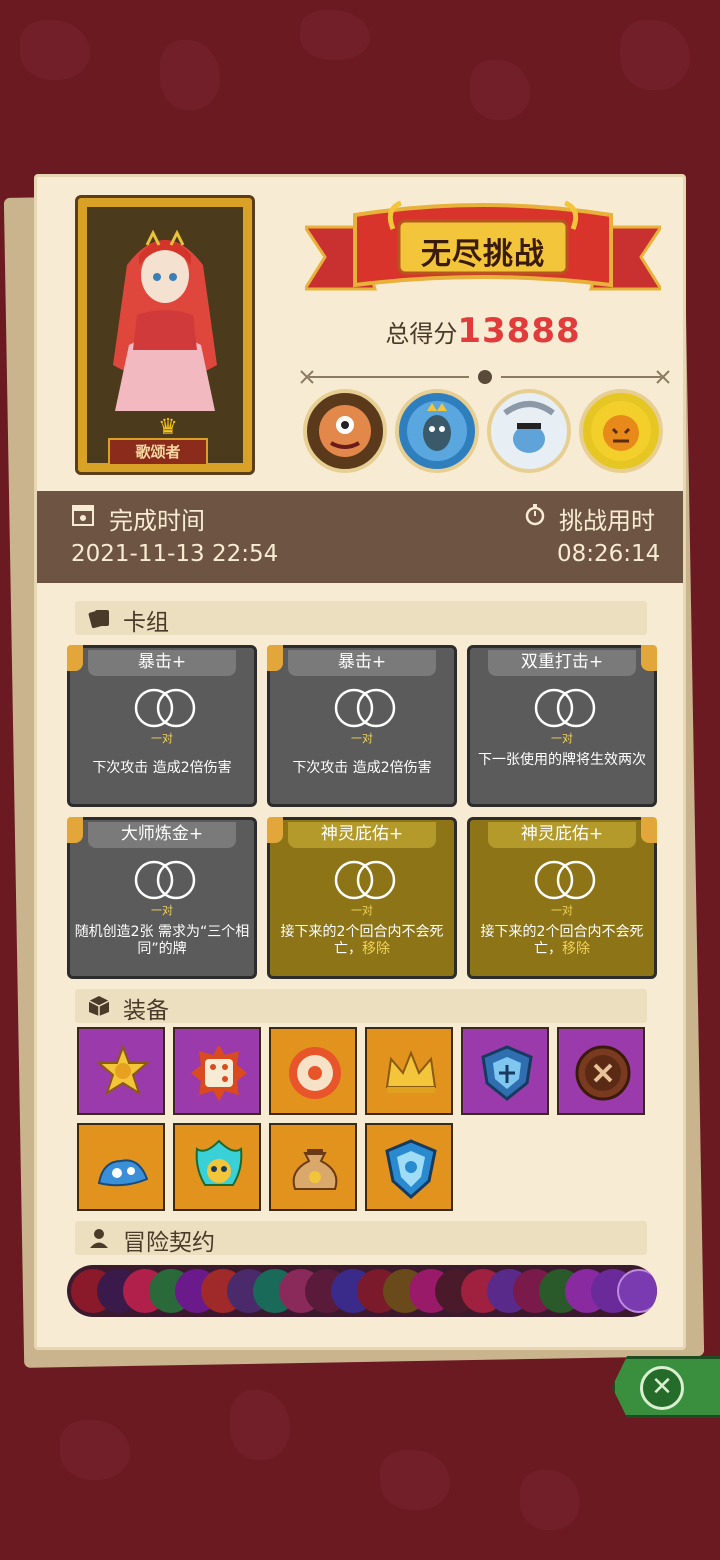  I want to click on score-row: 总得分13888, so click(483, 331).